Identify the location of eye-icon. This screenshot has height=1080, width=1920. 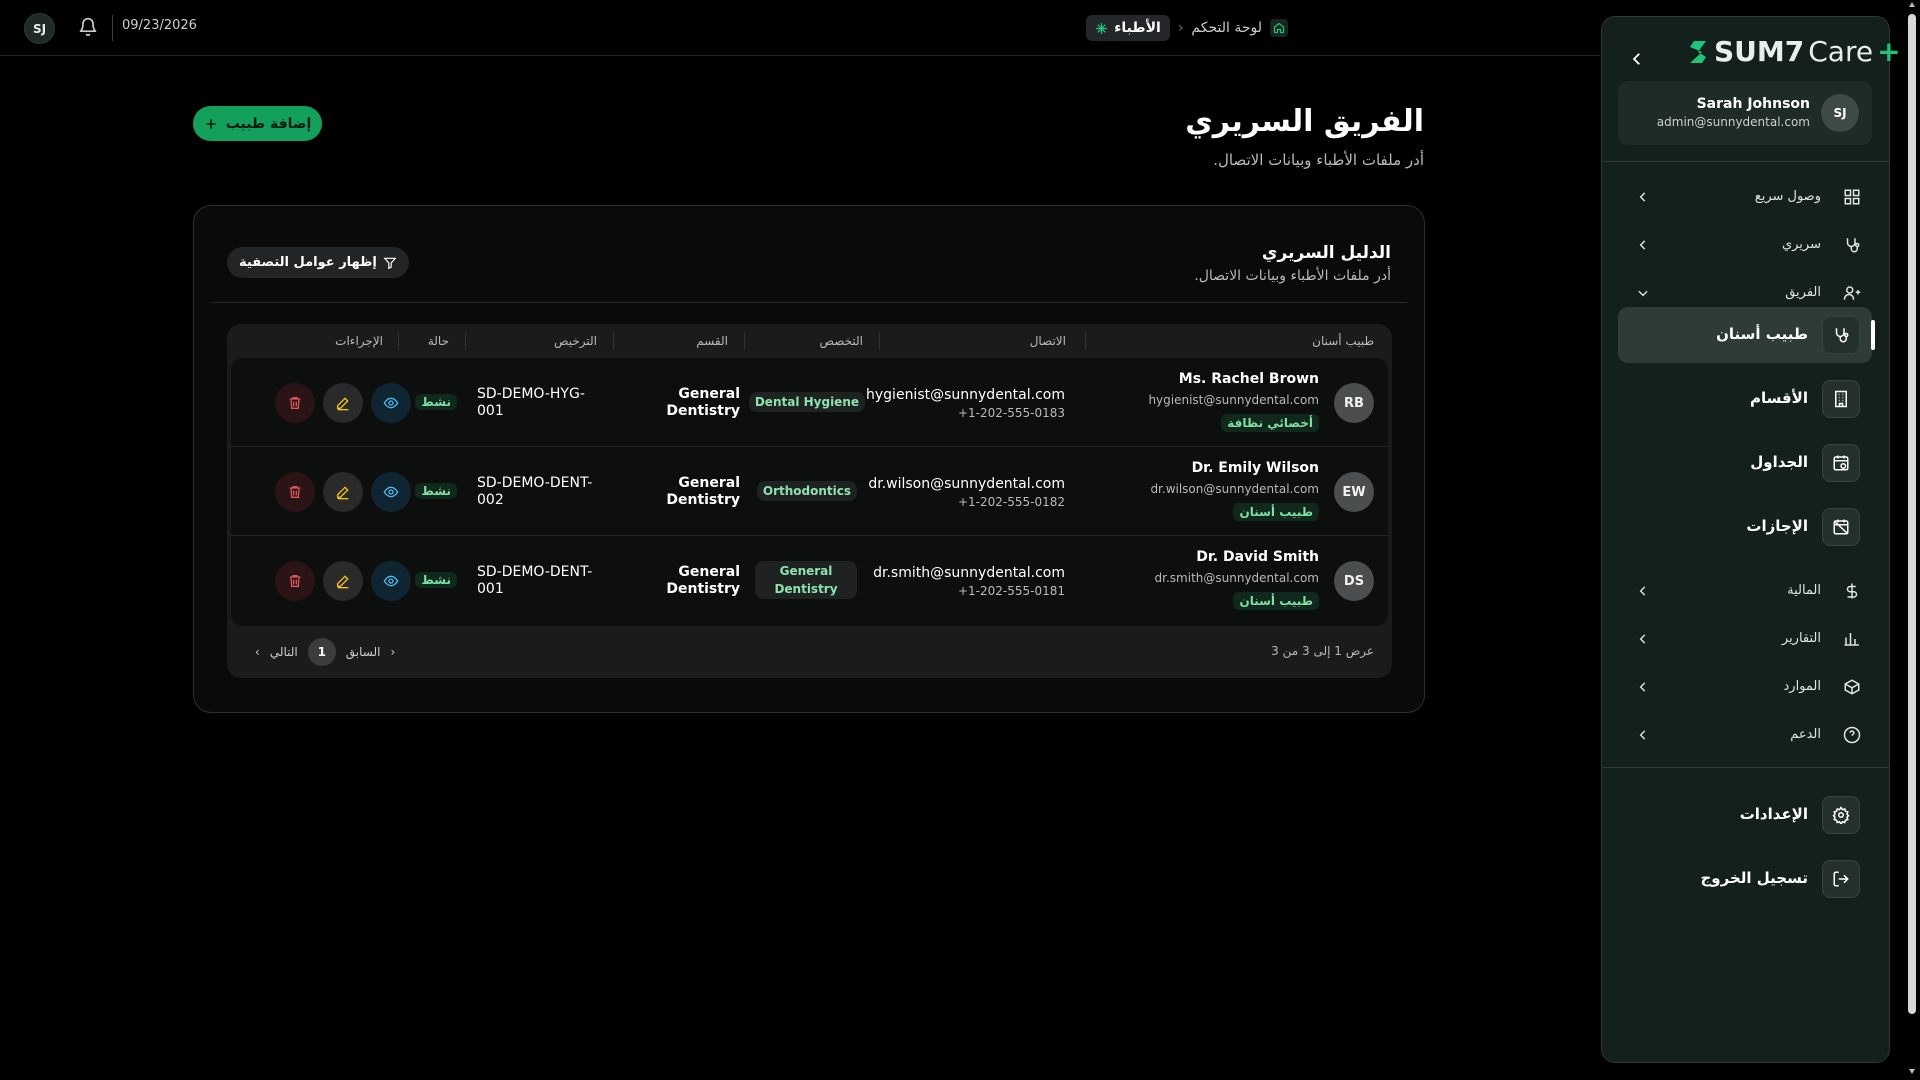
(391, 581).